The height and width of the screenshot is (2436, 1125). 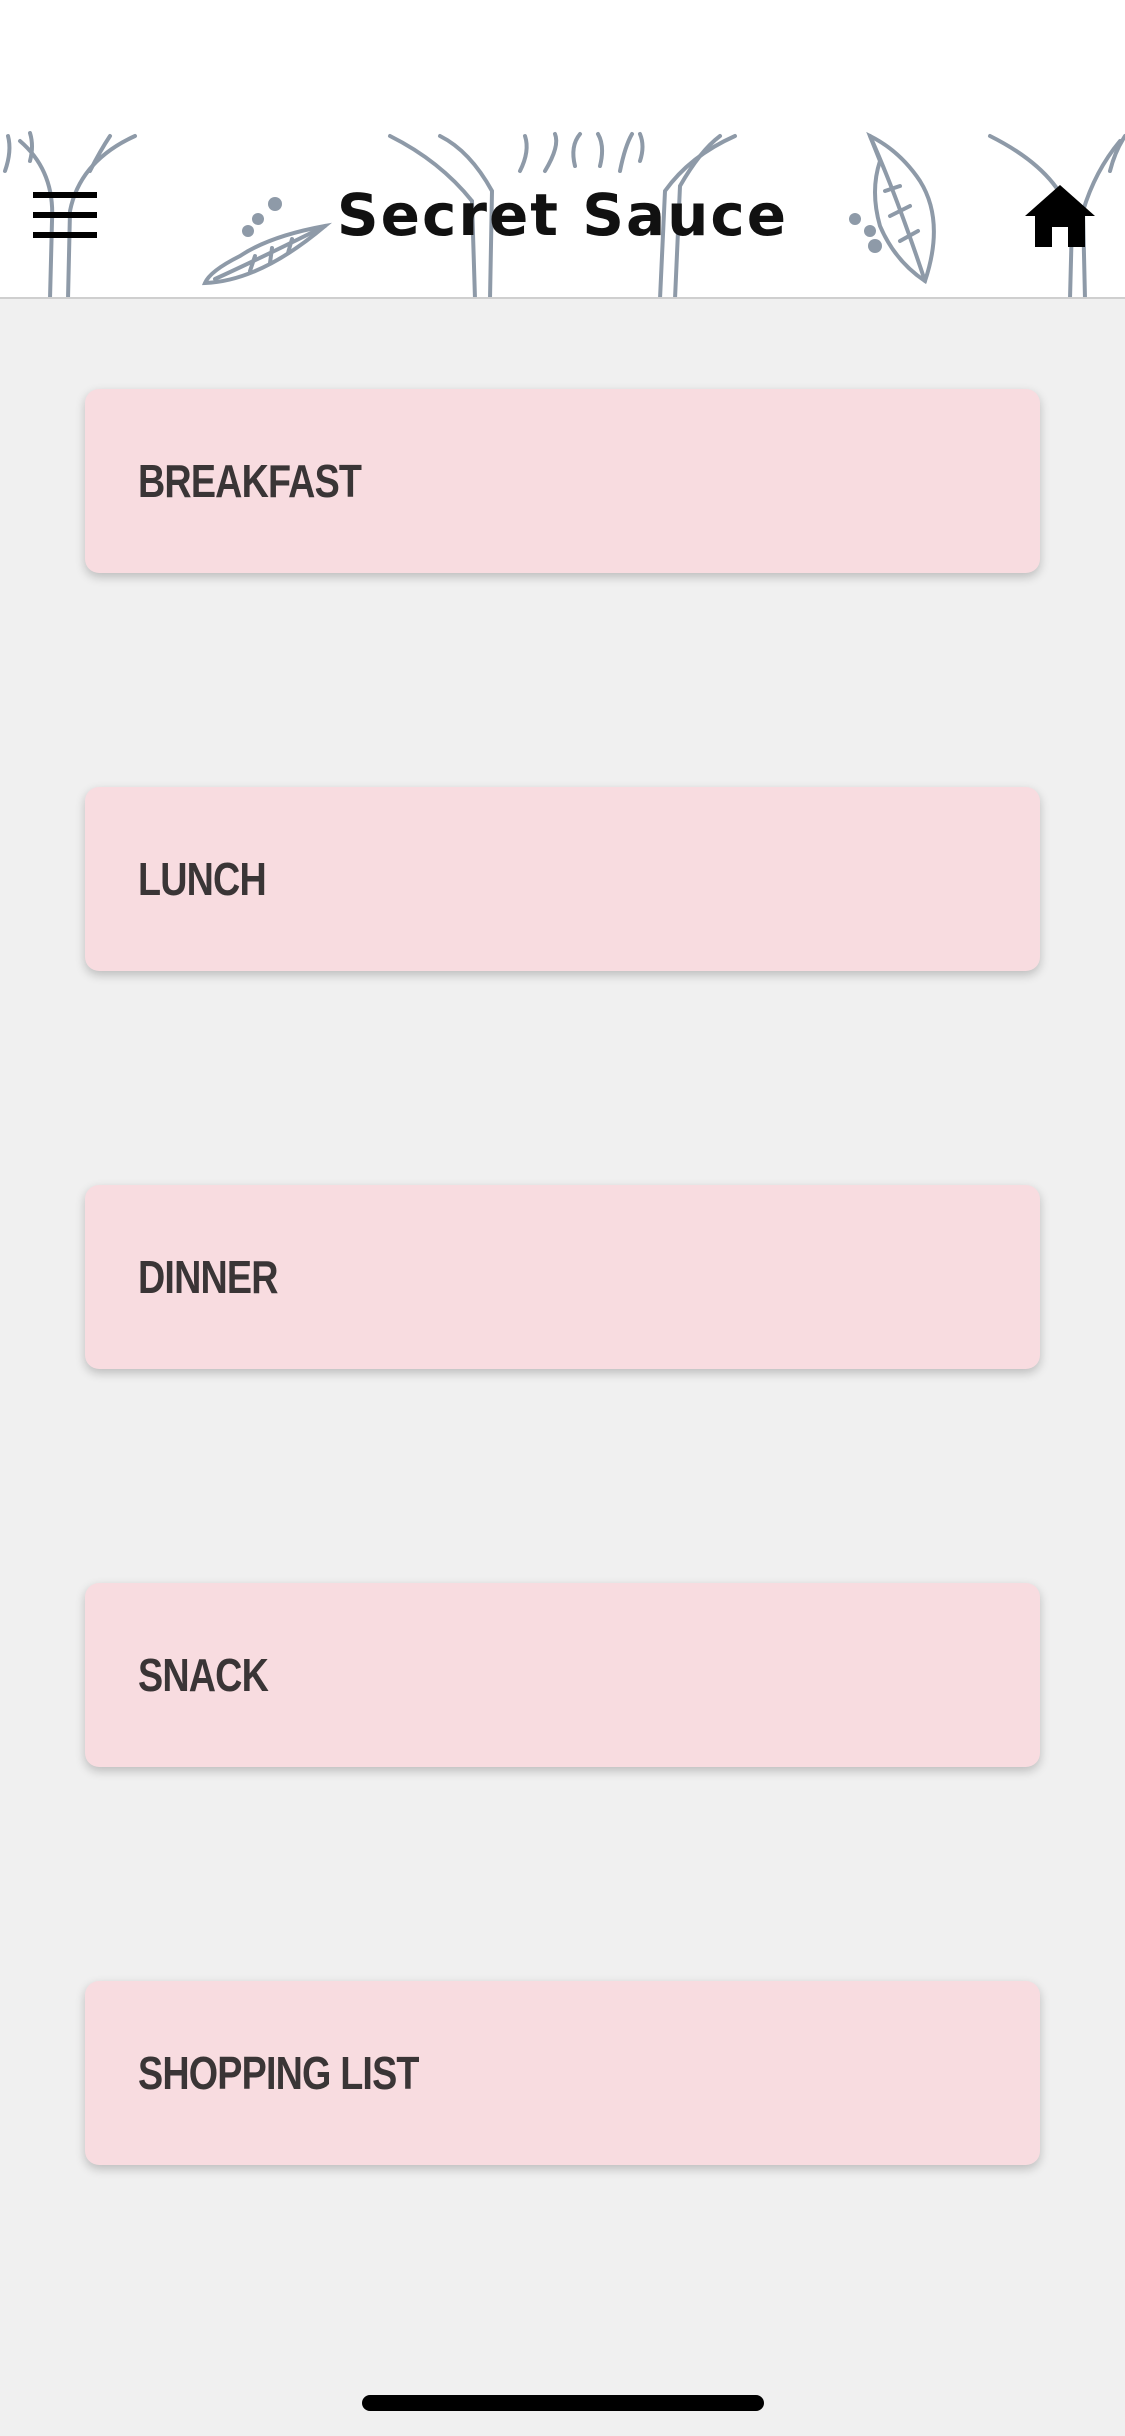 I want to click on card-label: SNACK, so click(x=203, y=1675).